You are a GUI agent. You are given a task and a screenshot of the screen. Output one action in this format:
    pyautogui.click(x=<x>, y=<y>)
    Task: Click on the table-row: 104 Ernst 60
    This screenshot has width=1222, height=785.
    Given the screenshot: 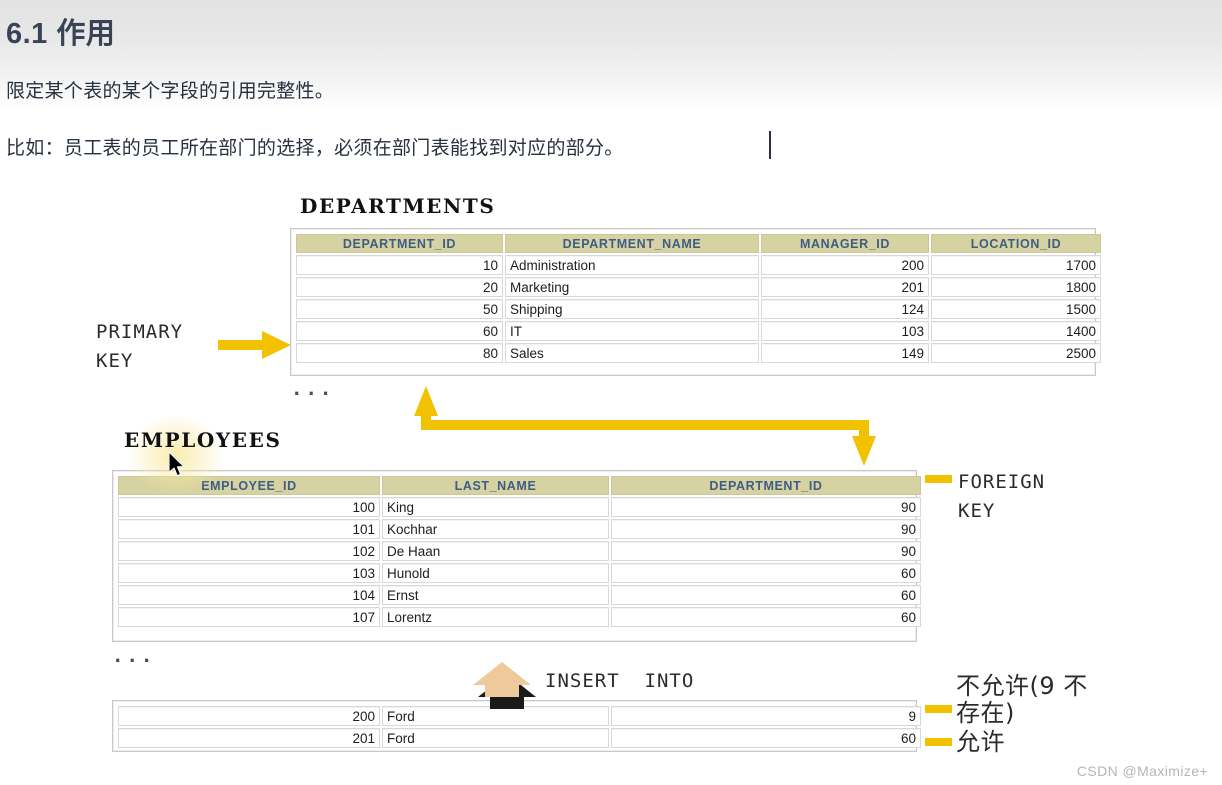 What is the action you would take?
    pyautogui.click(x=519, y=595)
    